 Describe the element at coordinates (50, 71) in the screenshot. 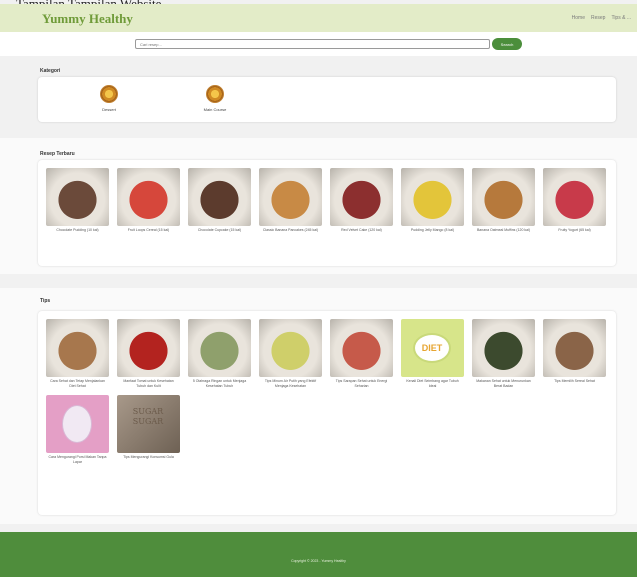

I see `kategori-title: Kategori` at that location.